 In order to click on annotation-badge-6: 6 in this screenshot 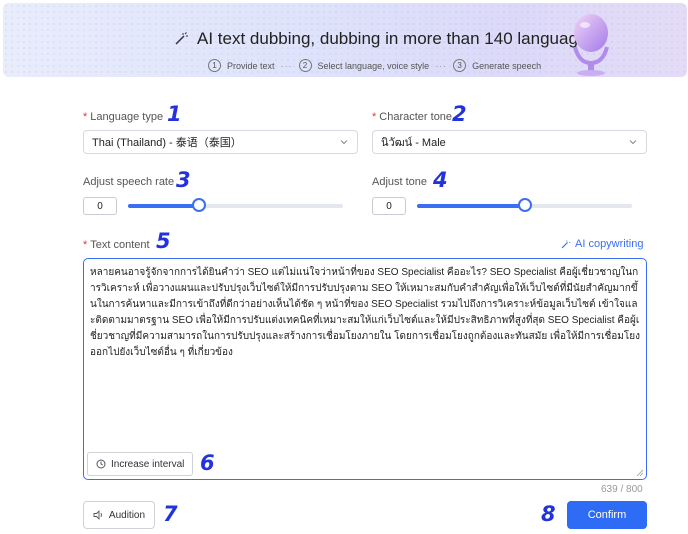, I will do `click(207, 463)`.